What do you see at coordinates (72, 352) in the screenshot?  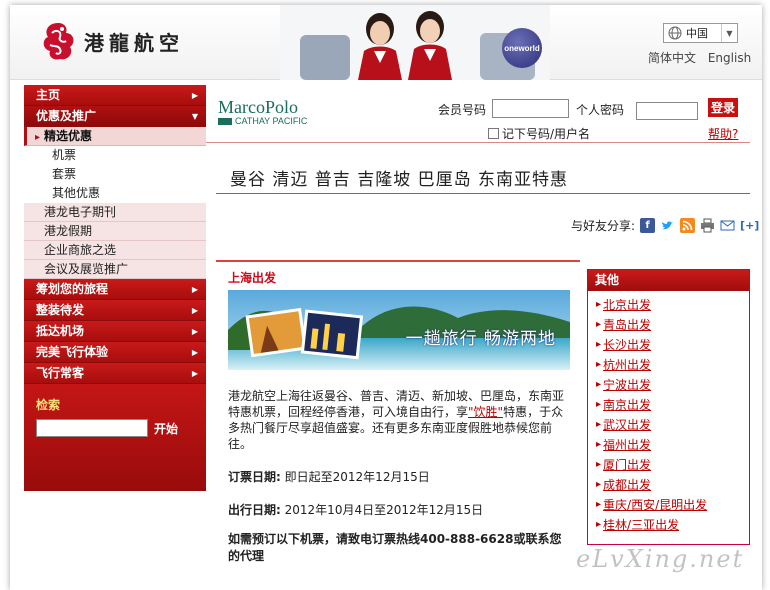 I see `nav-experience-label: 完美飞行体验` at bounding box center [72, 352].